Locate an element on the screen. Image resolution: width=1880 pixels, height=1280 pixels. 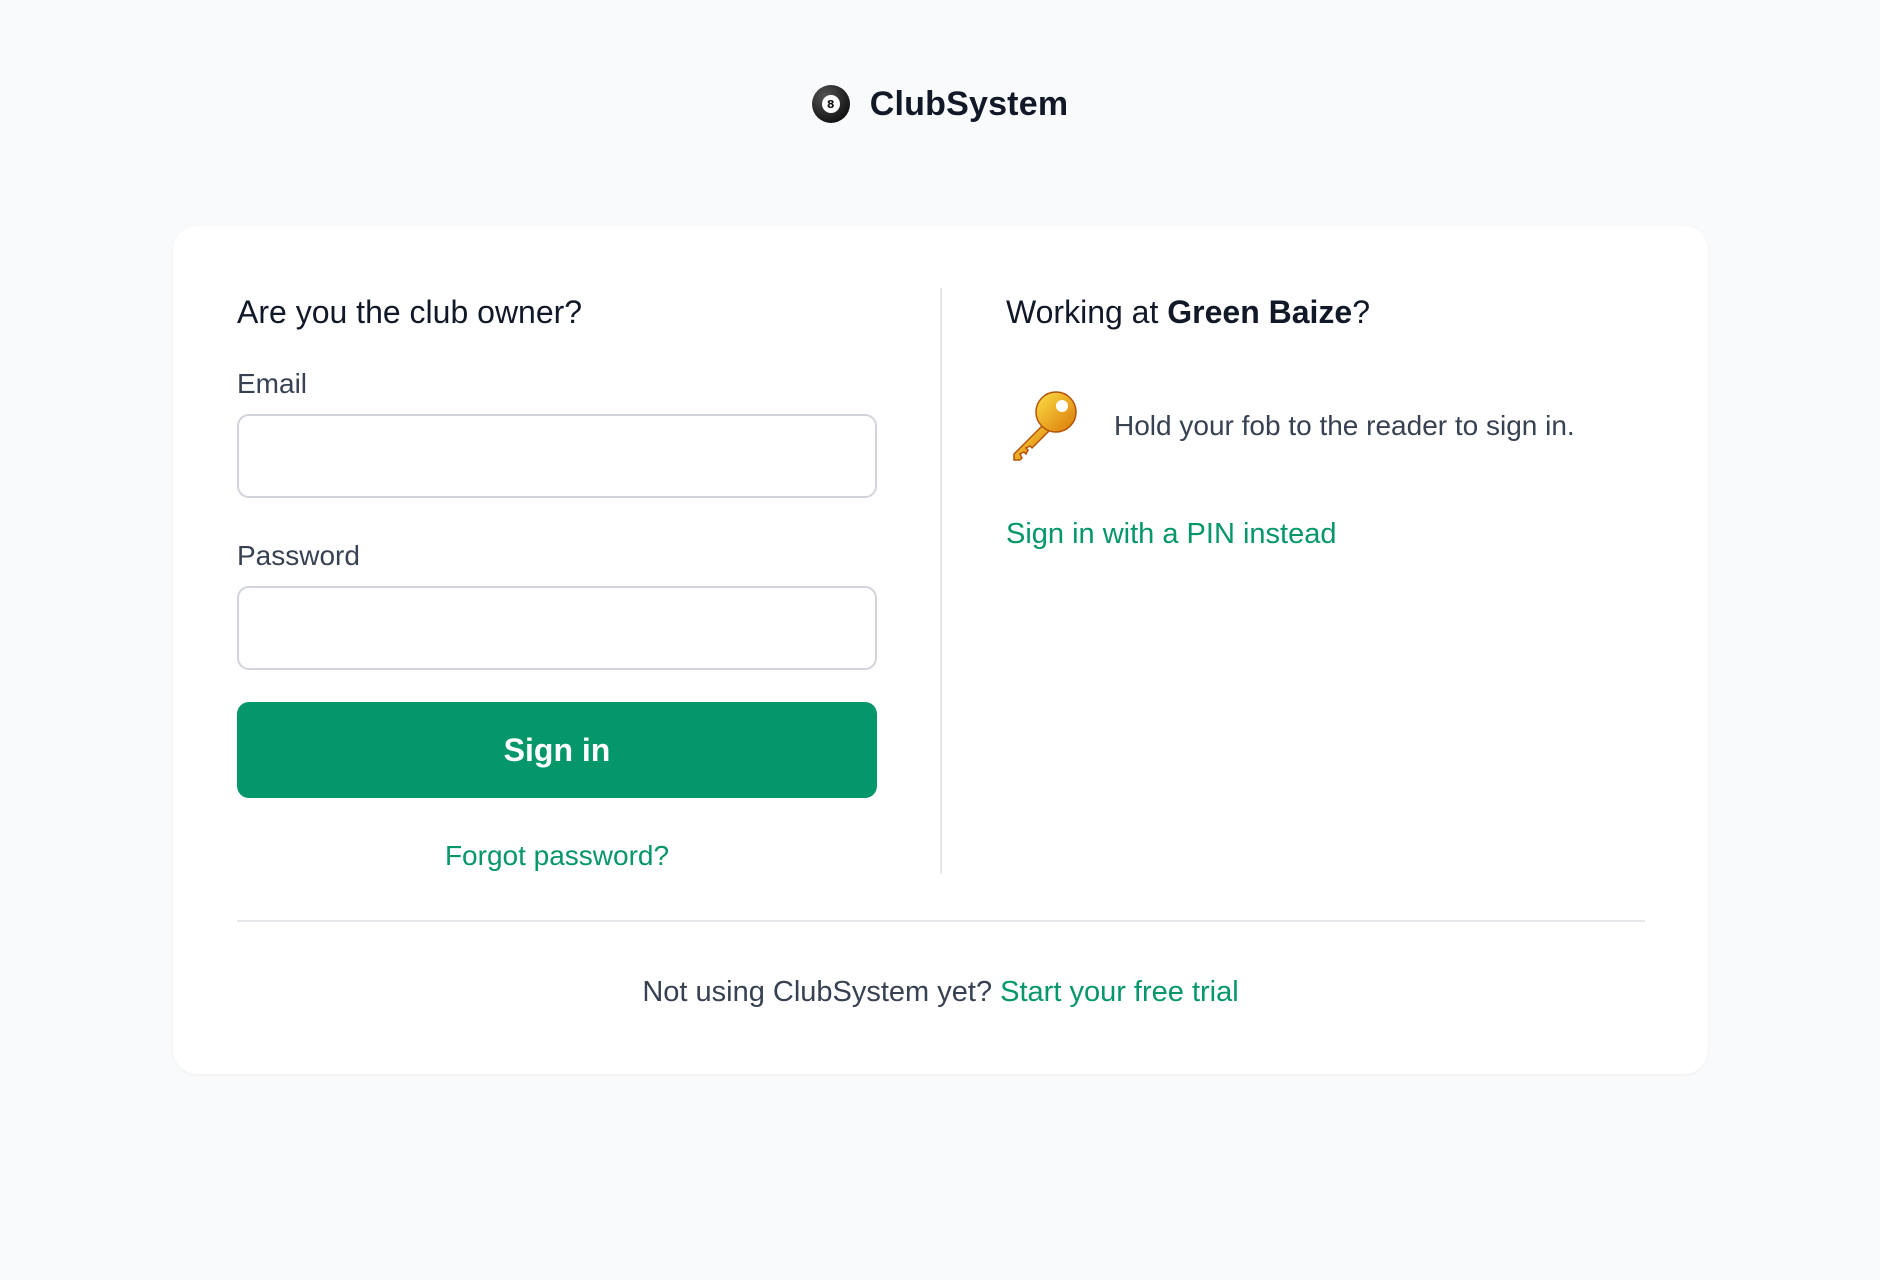
brand-header: 8 ClubSystem is located at coordinates (940, 104).